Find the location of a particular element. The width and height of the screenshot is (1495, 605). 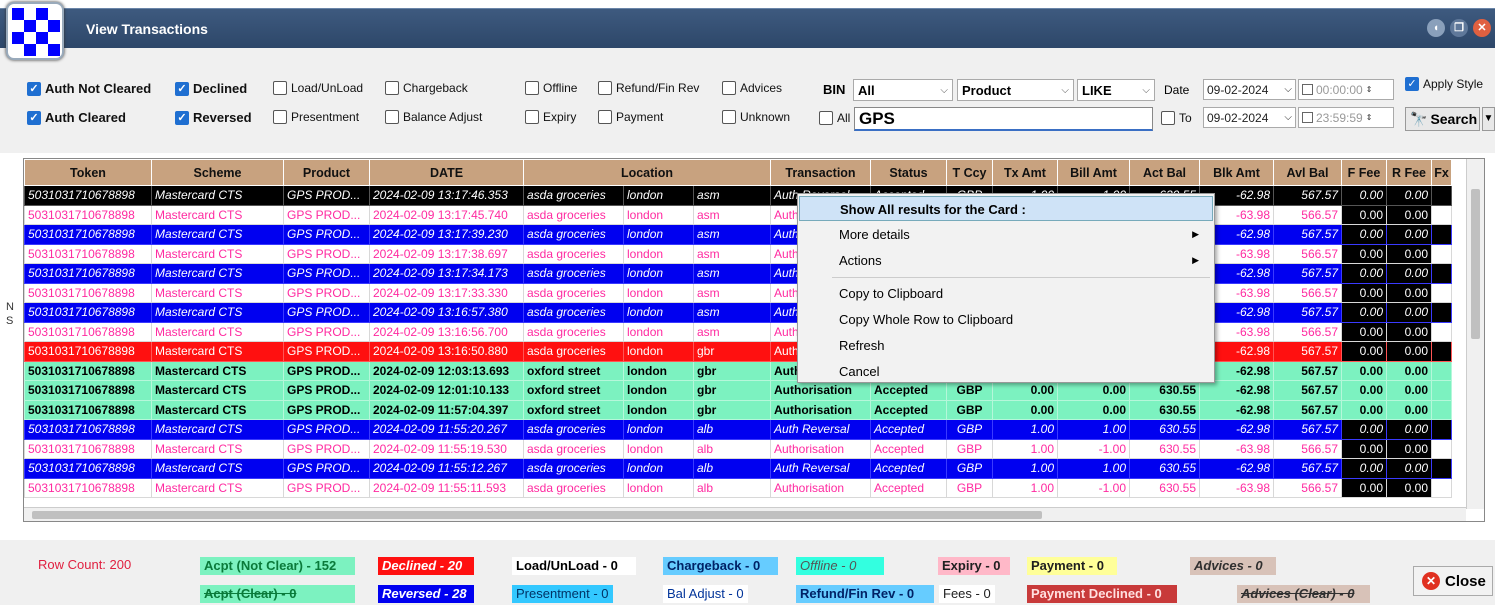

column-header-avl-bal: Avl Bal is located at coordinates (1307, 172).